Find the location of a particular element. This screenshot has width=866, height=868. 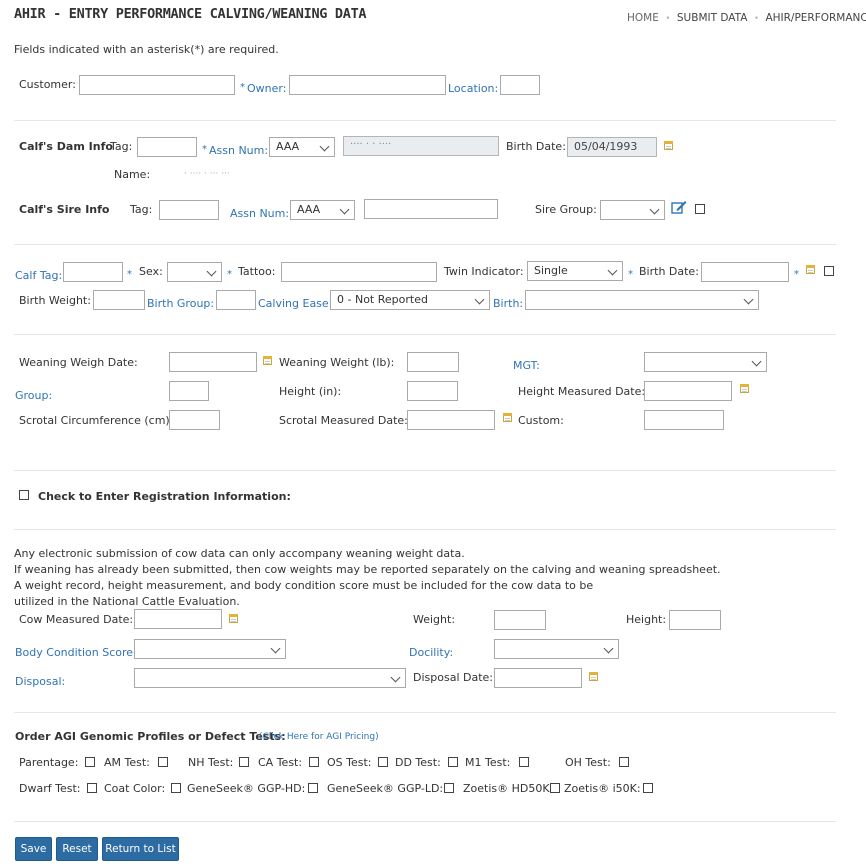

mgt-select is located at coordinates (705, 362).